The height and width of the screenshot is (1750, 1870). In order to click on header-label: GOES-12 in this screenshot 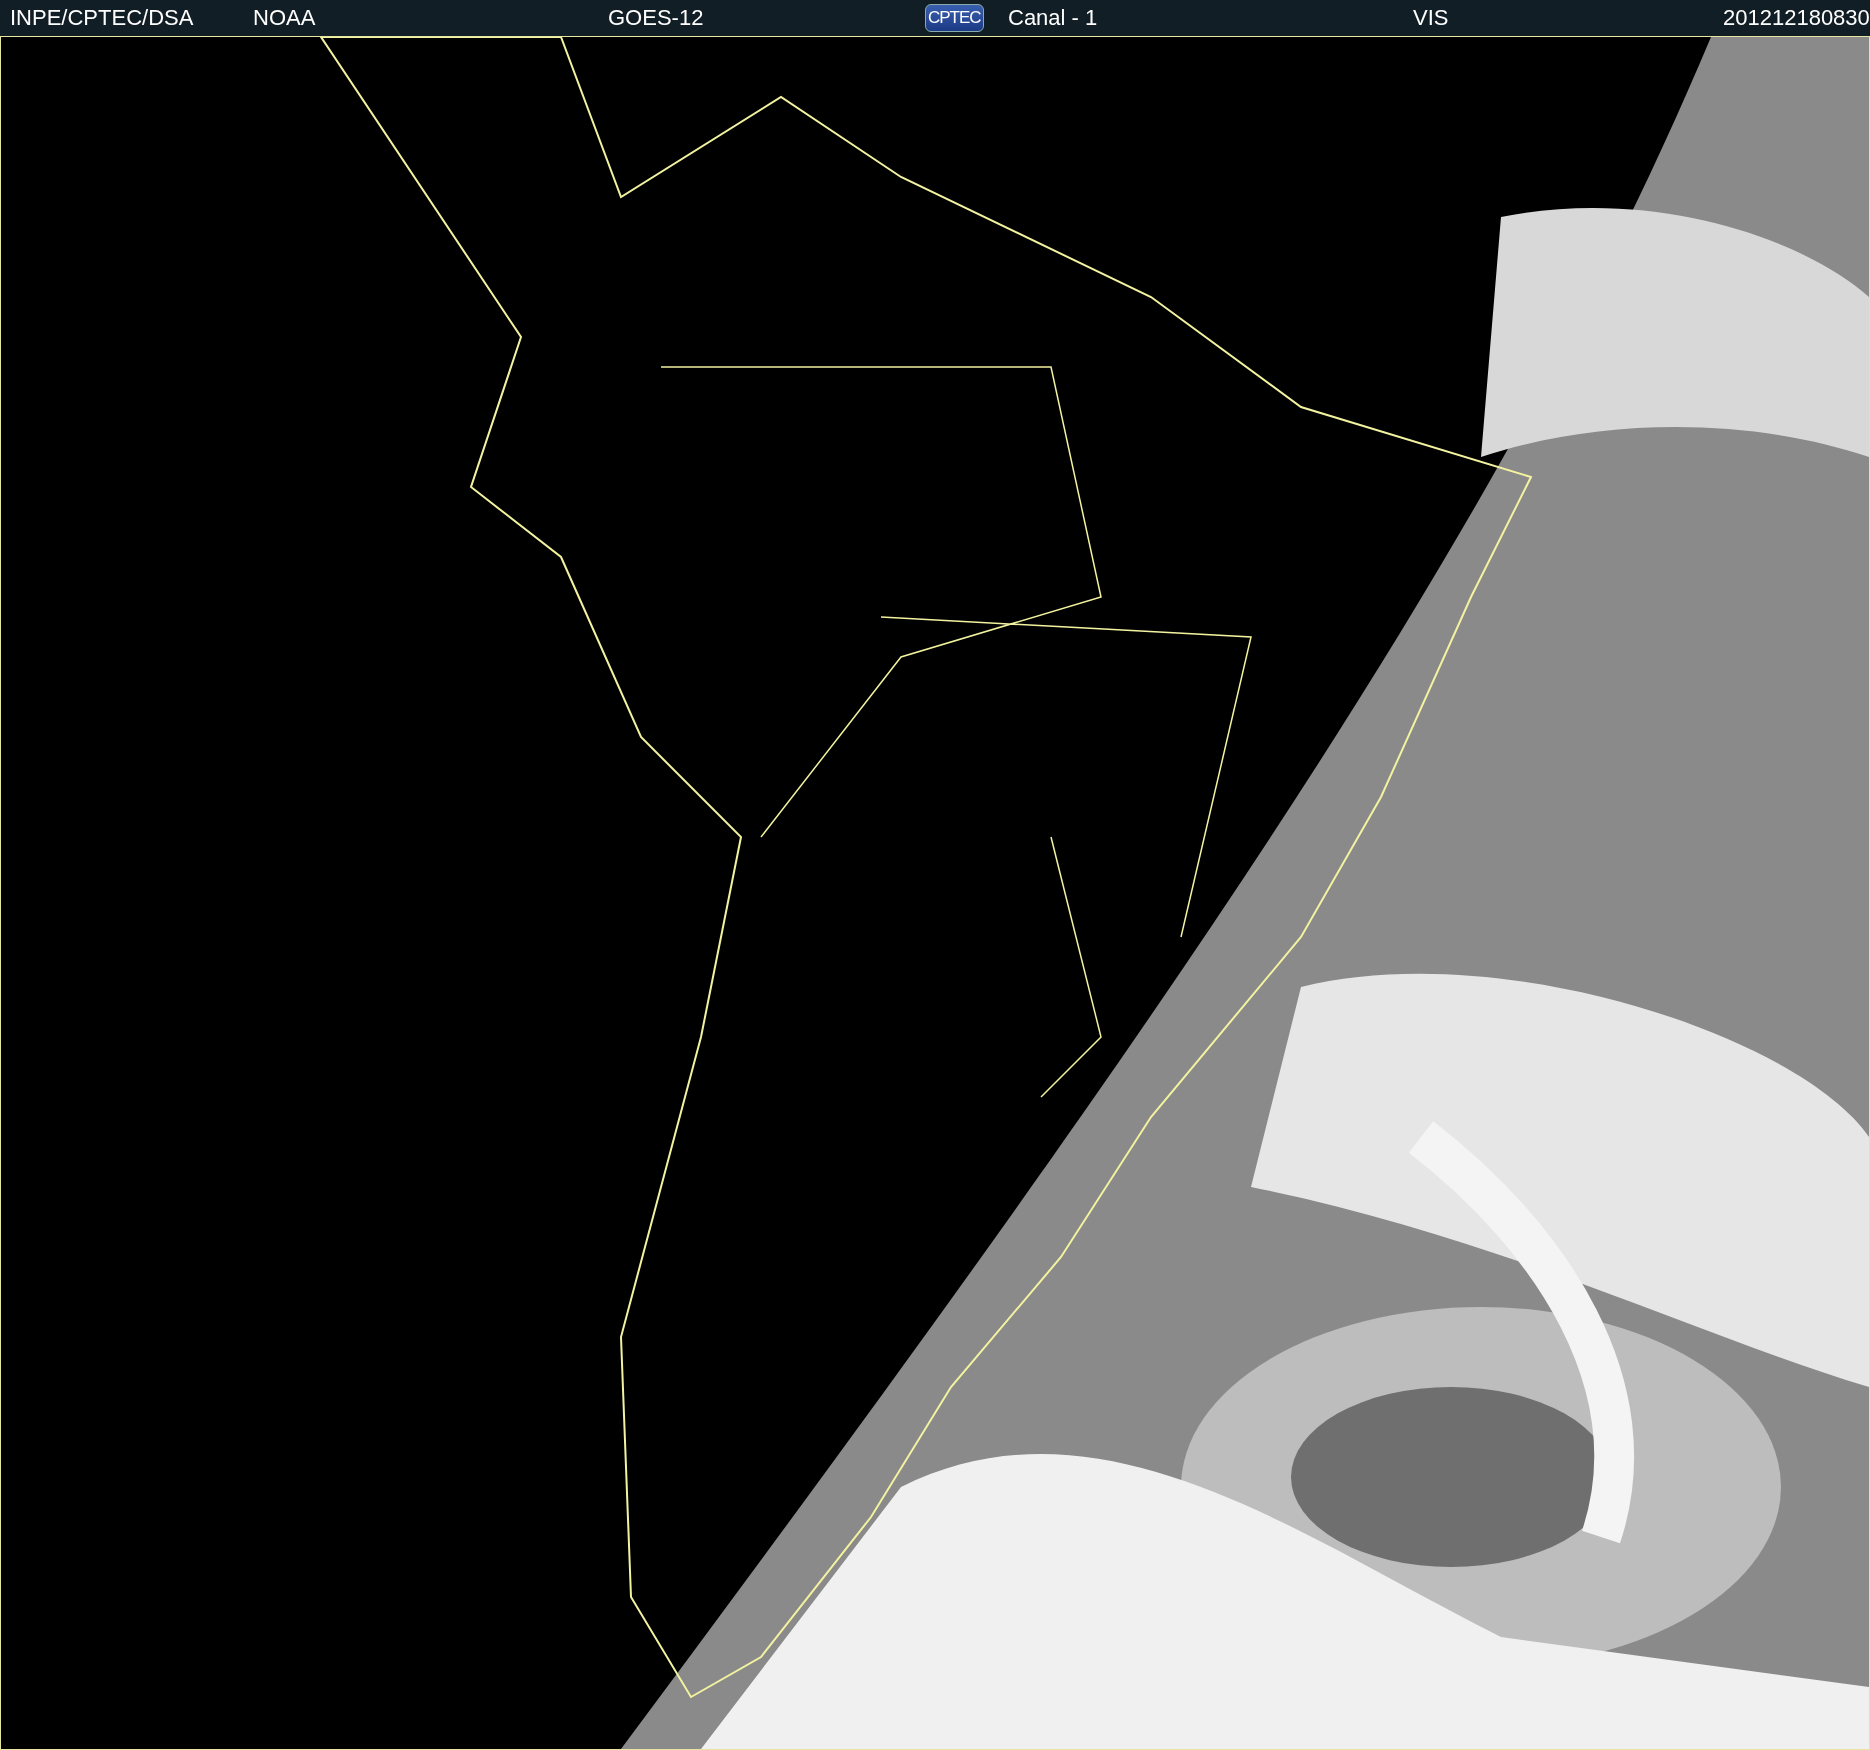, I will do `click(656, 18)`.